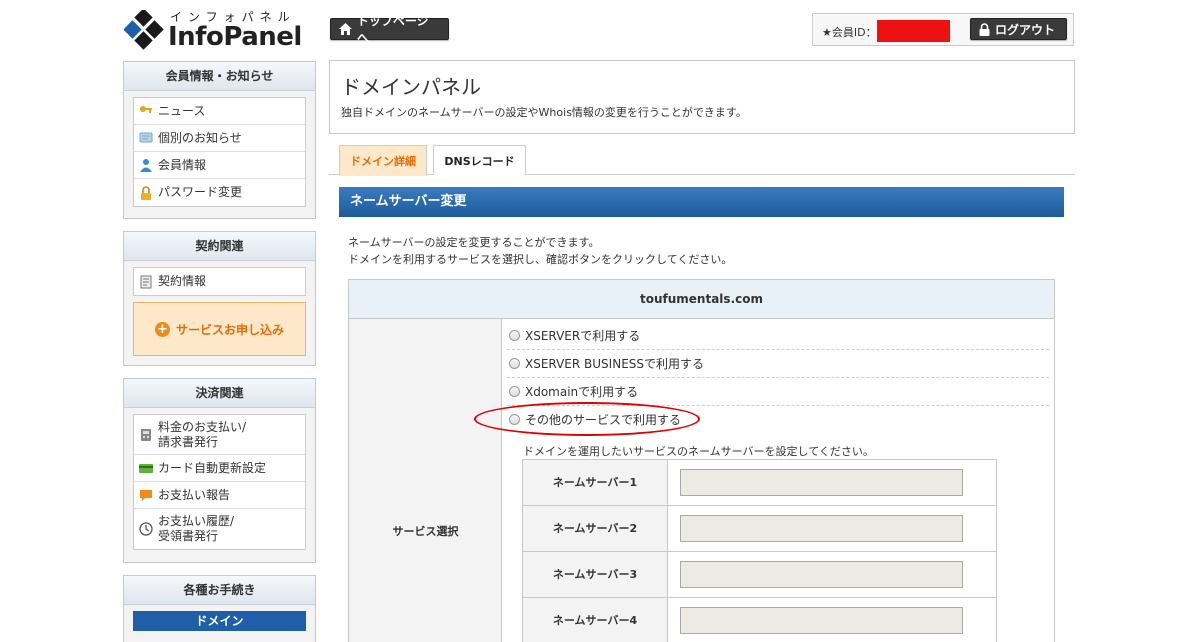  I want to click on nameserver-row: ネームサーバー1, so click(759, 483).